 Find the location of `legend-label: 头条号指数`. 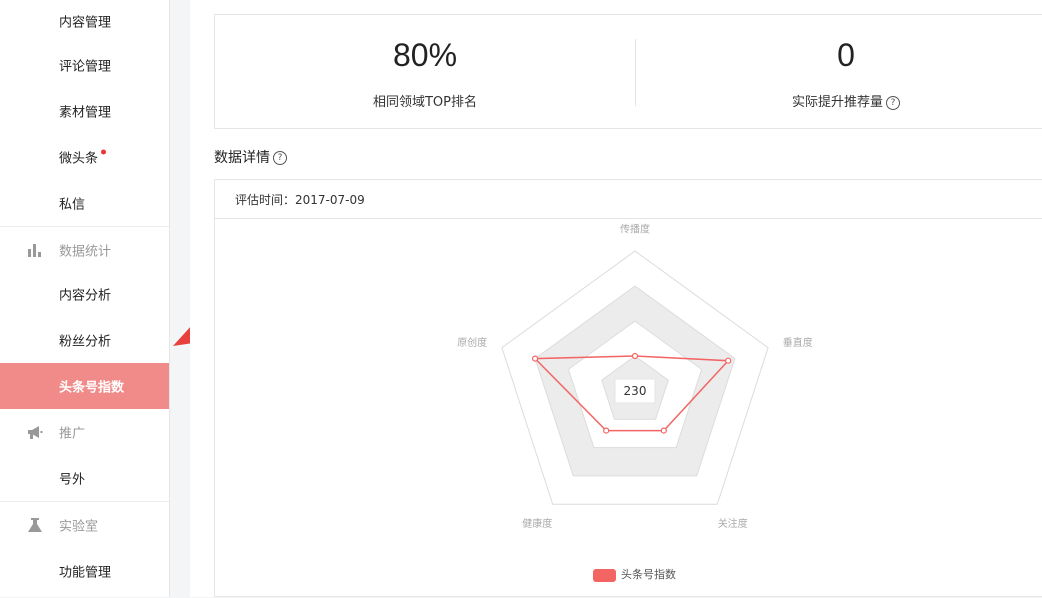

legend-label: 头条号指数 is located at coordinates (648, 574).